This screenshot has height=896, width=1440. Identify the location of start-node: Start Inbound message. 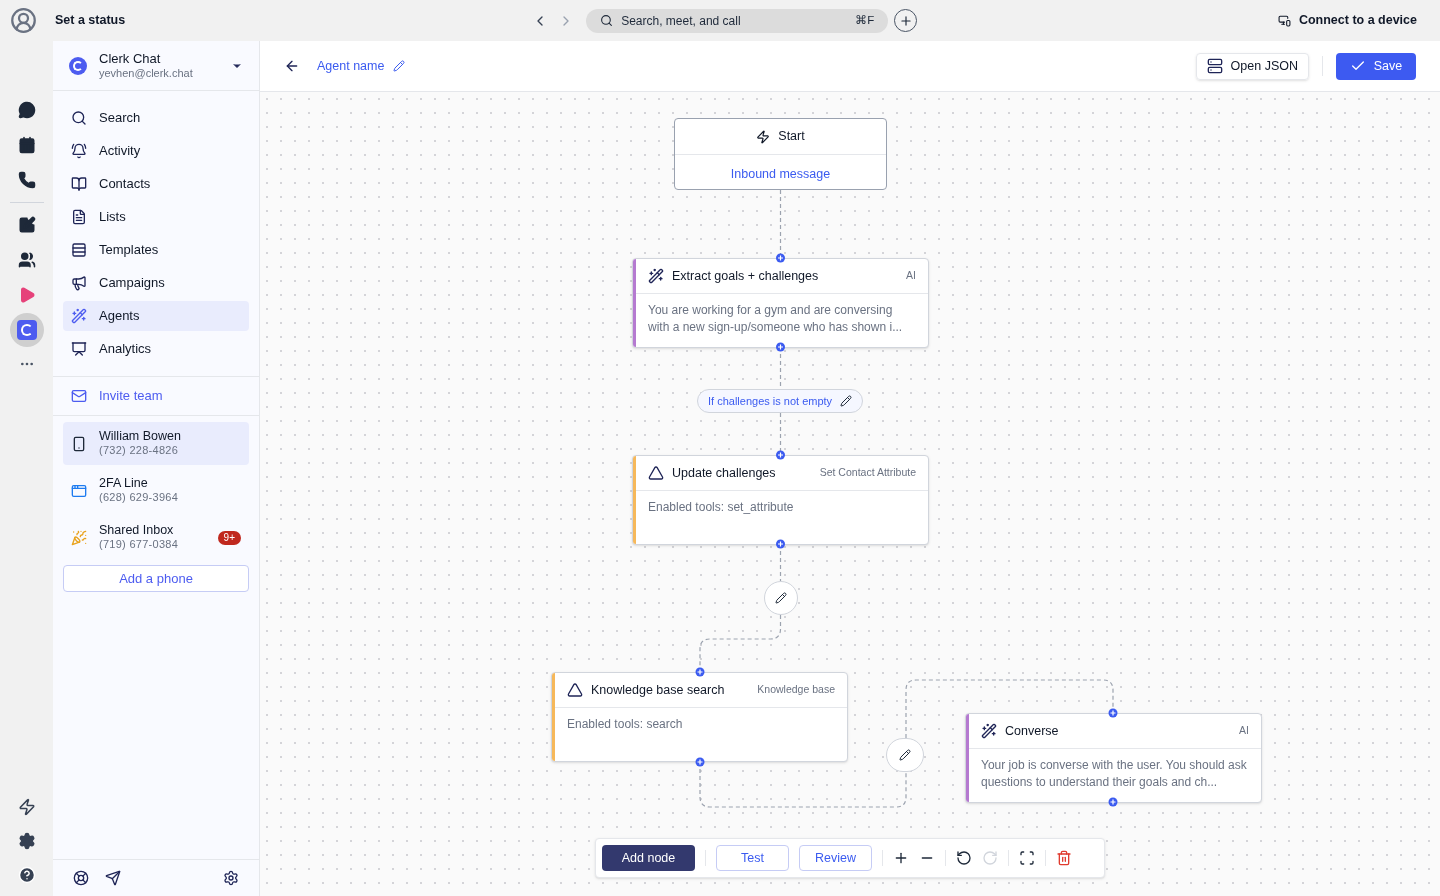
(780, 154).